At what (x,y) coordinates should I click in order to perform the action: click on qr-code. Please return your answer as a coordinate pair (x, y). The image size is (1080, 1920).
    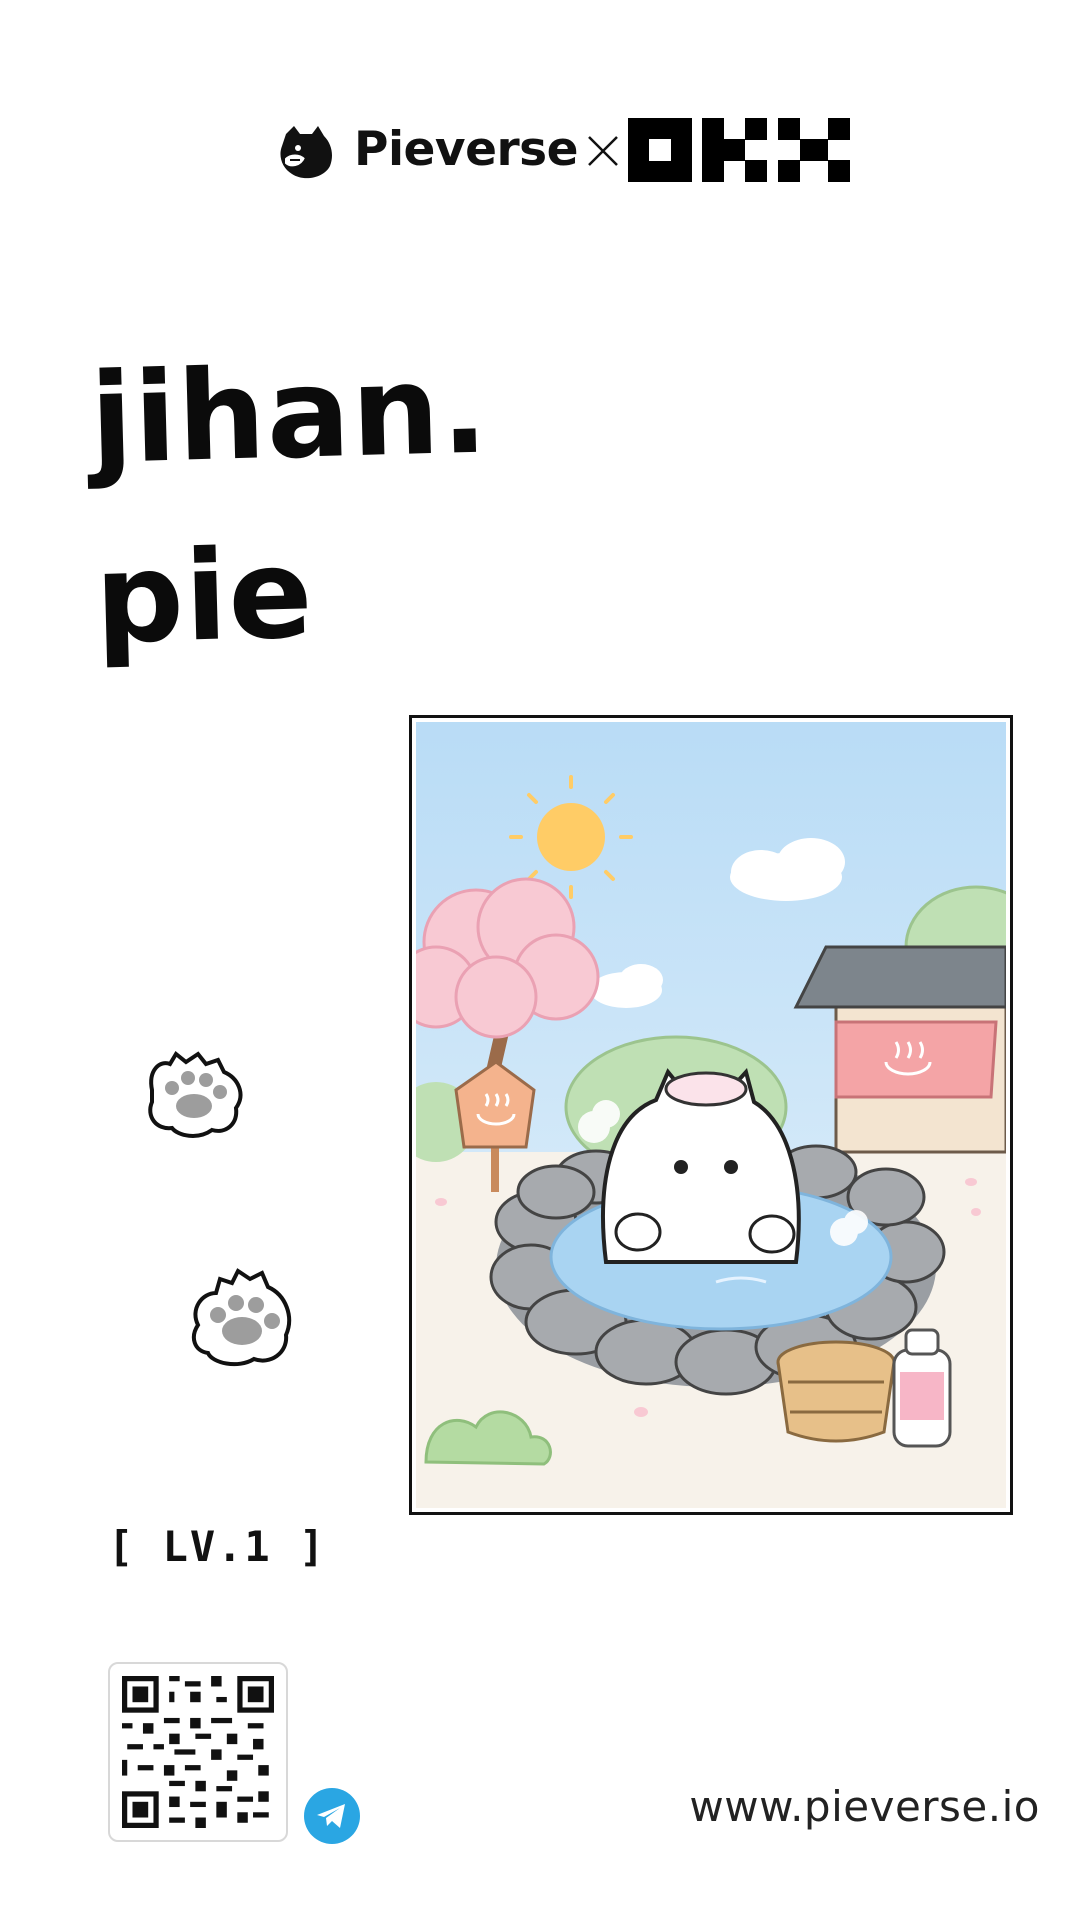
    Looking at the image, I should click on (198, 1752).